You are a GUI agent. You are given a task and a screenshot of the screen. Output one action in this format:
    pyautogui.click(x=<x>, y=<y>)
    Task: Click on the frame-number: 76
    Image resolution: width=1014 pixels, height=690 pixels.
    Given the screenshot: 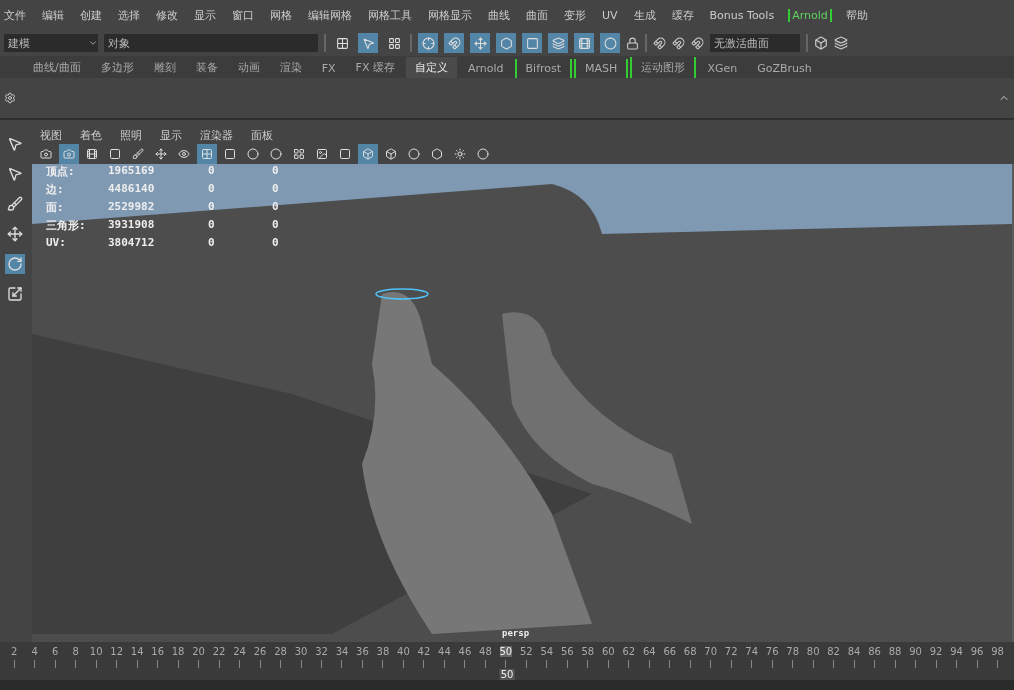 What is the action you would take?
    pyautogui.click(x=772, y=651)
    